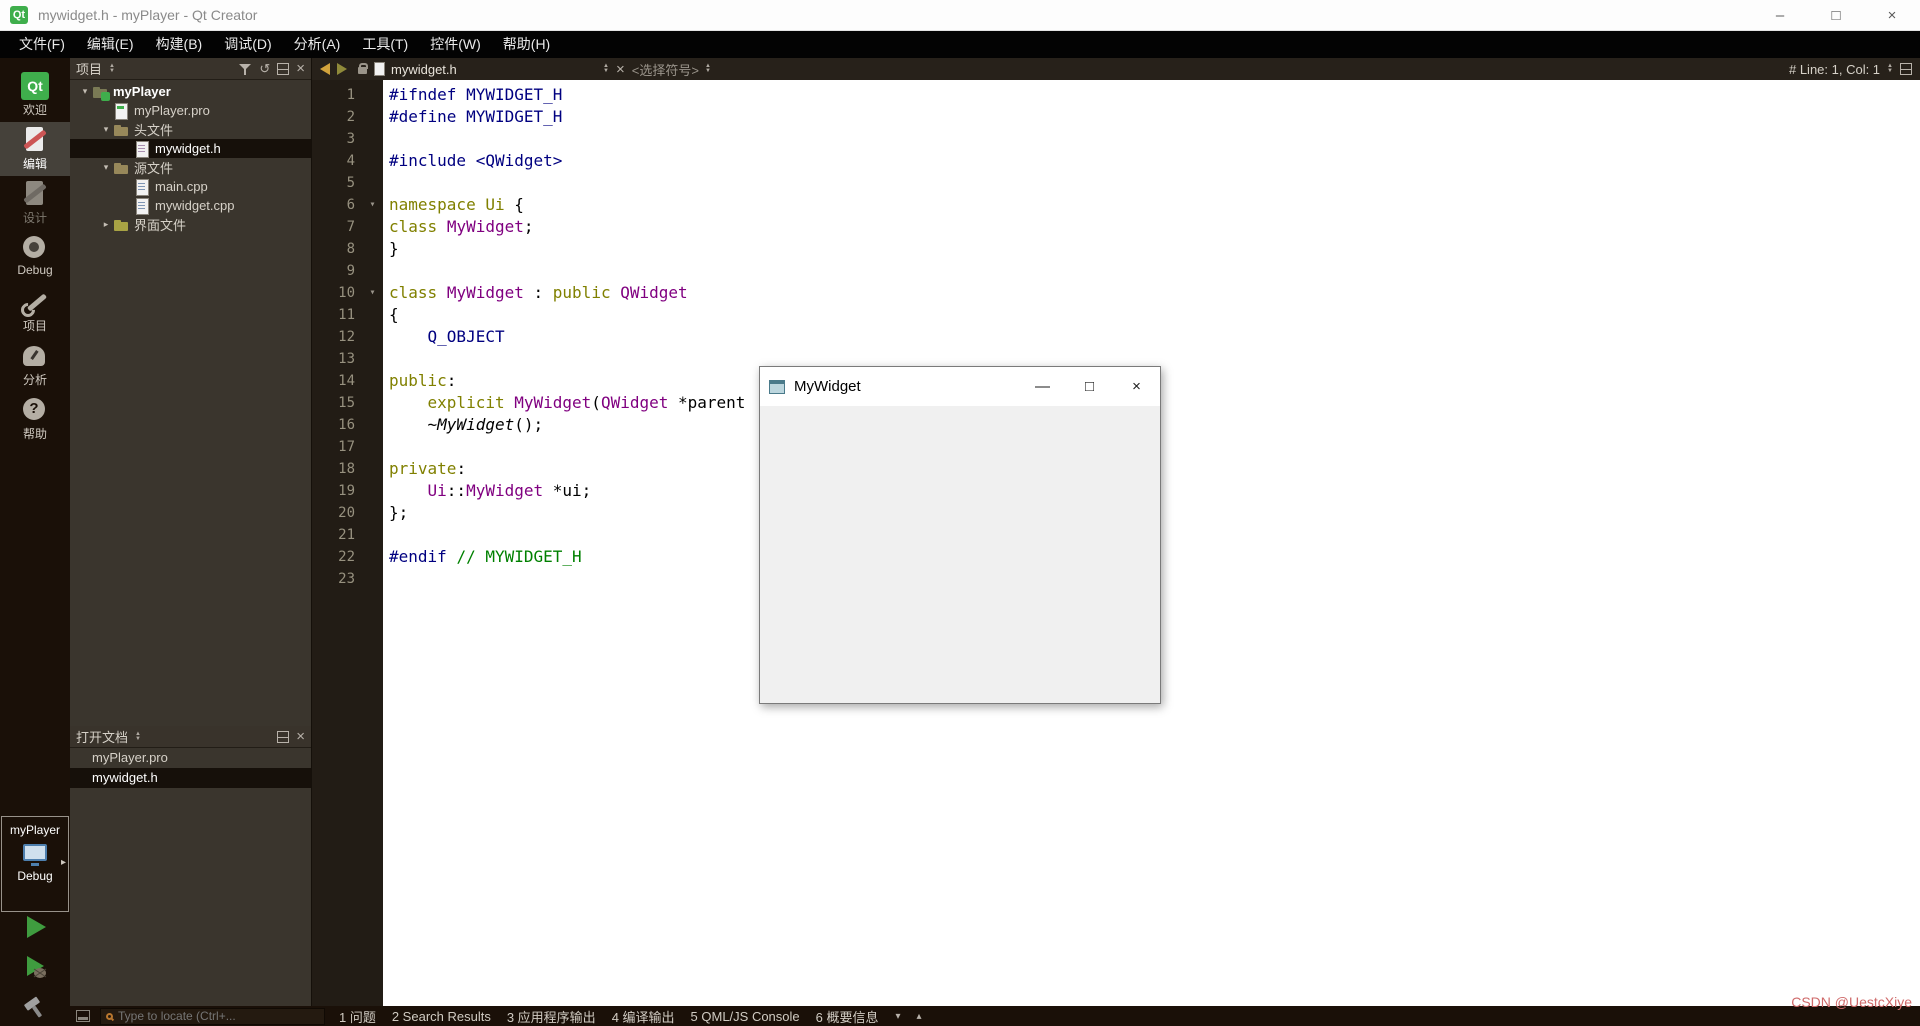 This screenshot has width=1920, height=1026. I want to click on document-icon, so click(379, 69).